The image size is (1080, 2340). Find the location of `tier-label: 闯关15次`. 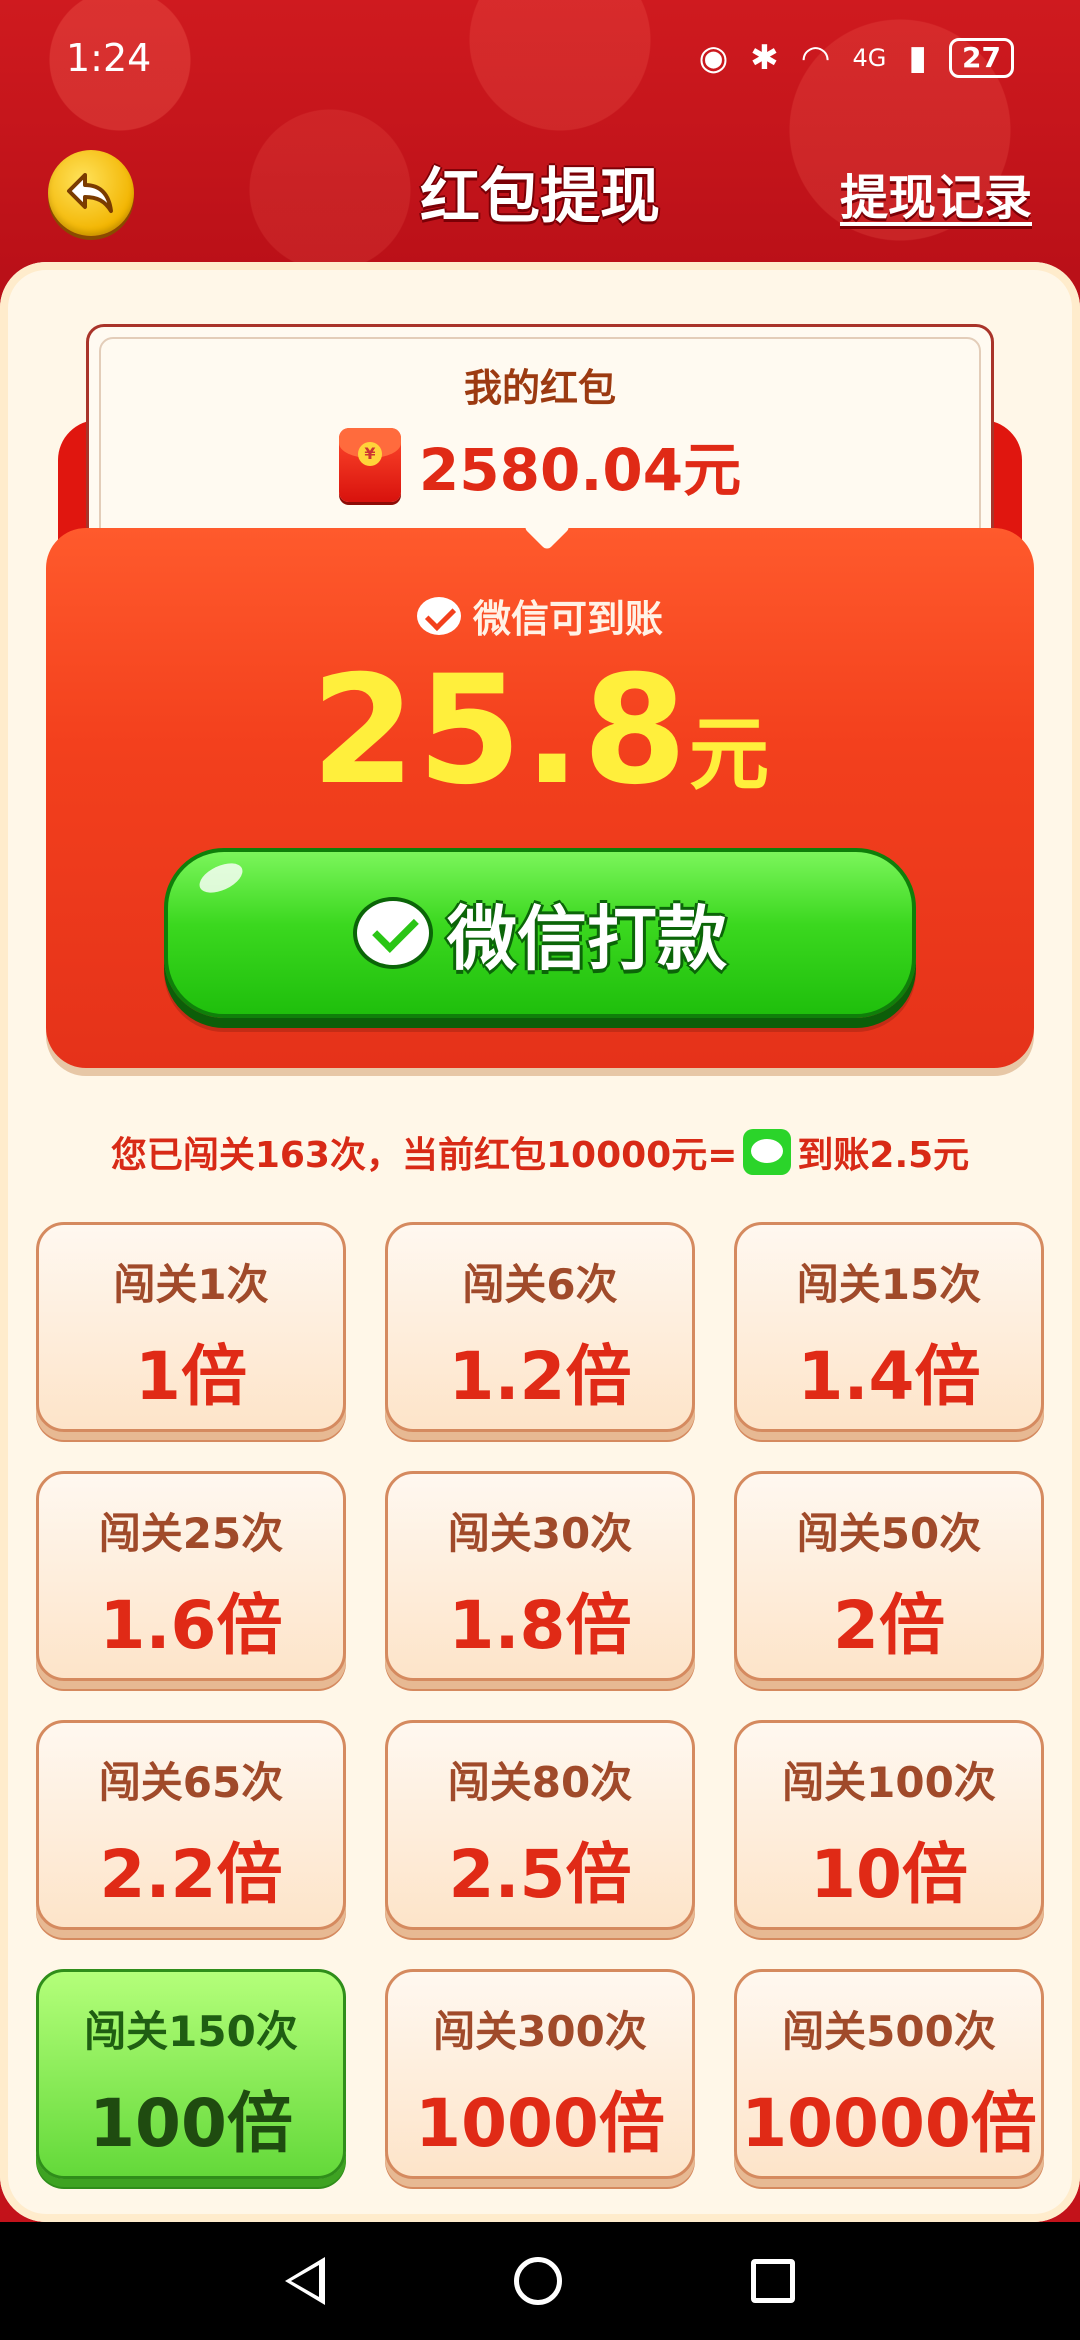

tier-label: 闯关15次 is located at coordinates (889, 1284).